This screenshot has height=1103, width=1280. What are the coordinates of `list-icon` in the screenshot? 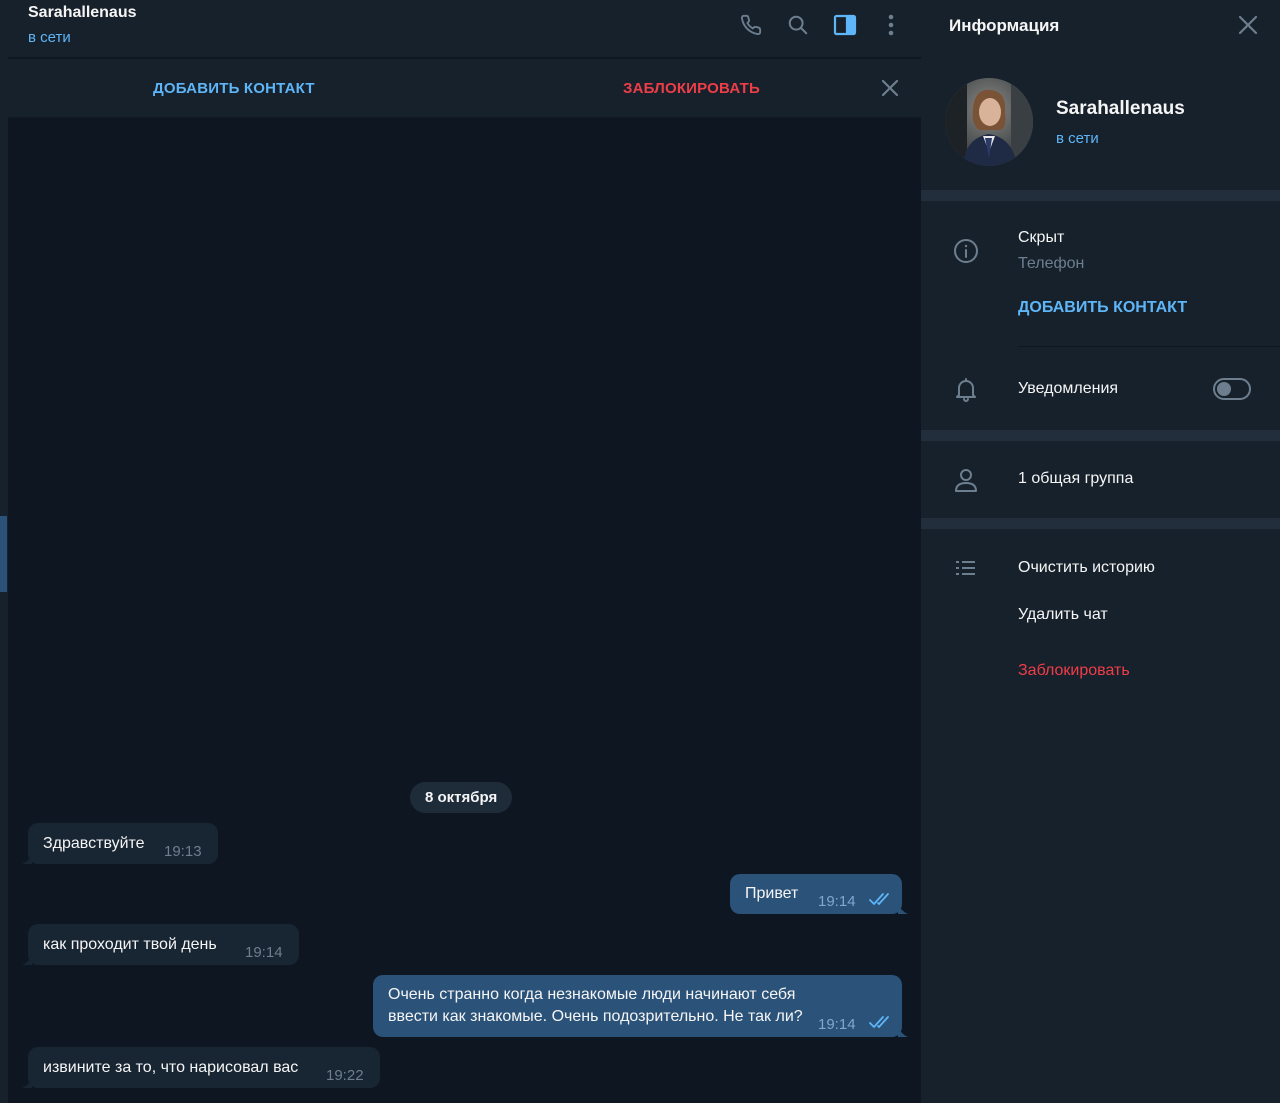 It's located at (966, 569).